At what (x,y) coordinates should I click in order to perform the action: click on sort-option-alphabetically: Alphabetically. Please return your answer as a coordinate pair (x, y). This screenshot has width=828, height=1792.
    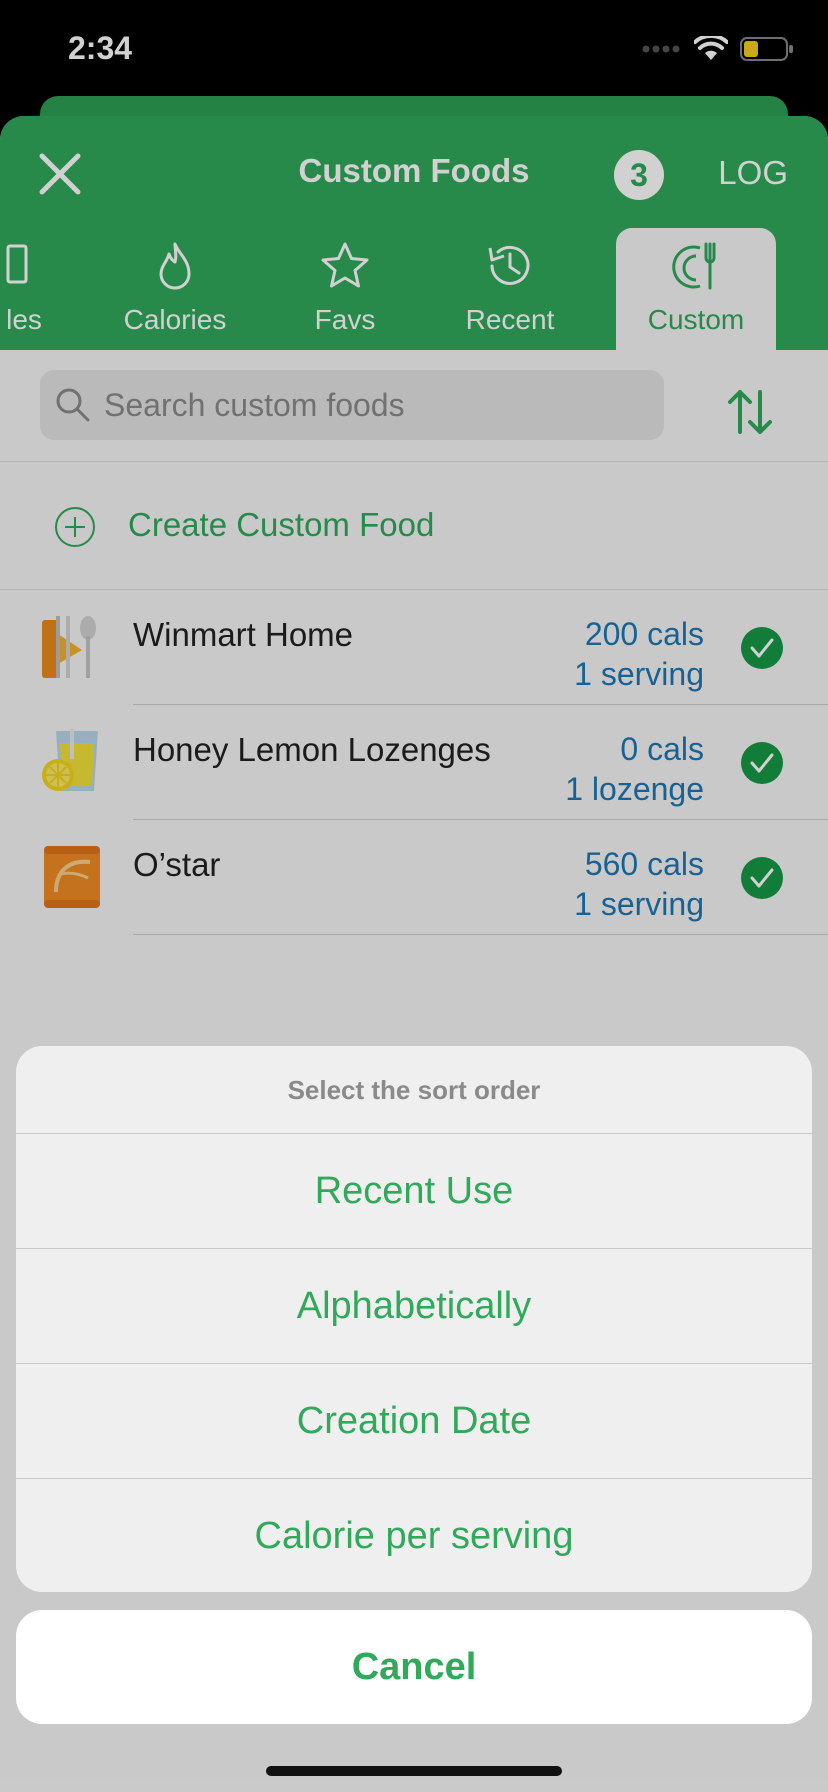
    Looking at the image, I should click on (414, 1306).